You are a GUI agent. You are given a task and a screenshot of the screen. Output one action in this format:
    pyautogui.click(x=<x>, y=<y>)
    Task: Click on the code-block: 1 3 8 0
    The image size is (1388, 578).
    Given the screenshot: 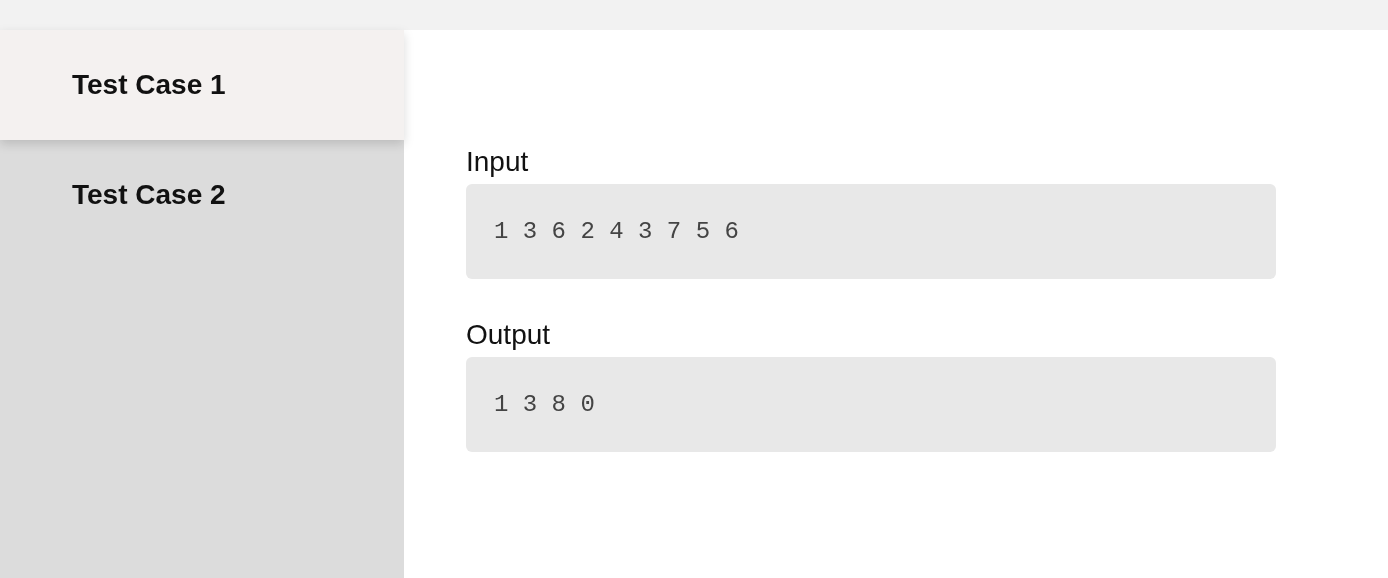 What is the action you would take?
    pyautogui.click(x=871, y=404)
    